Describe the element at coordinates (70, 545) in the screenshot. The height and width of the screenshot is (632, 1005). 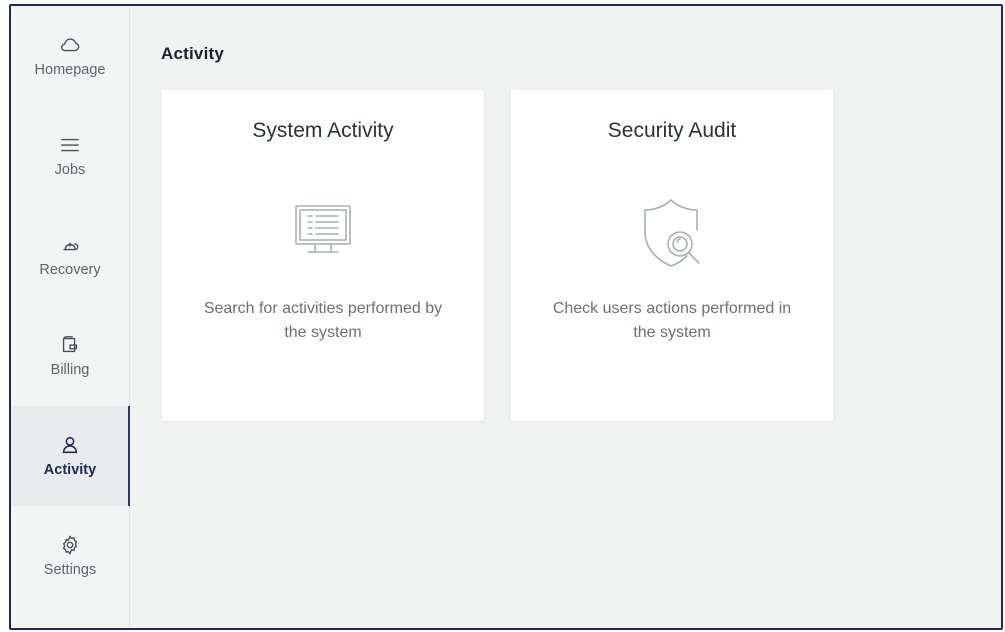
I see `gear-icon` at that location.